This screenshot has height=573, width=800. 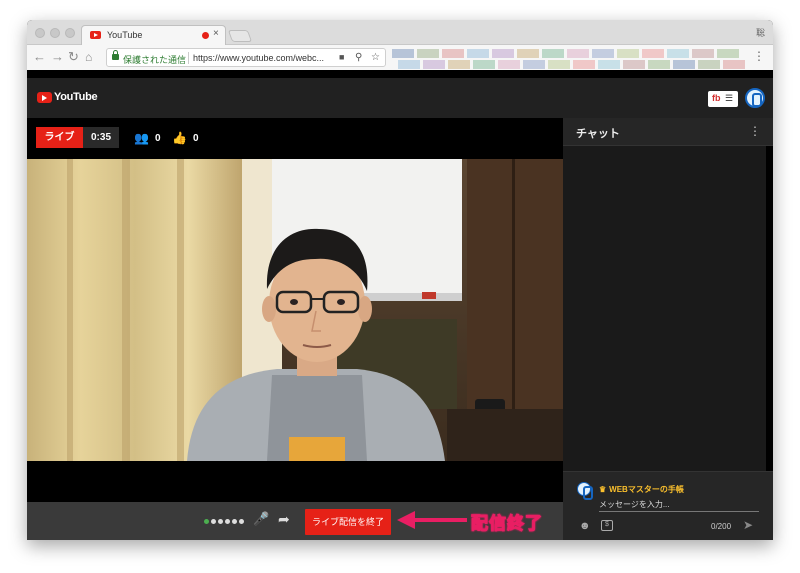 I want to click on menu-icon: ☰, so click(x=729, y=98).